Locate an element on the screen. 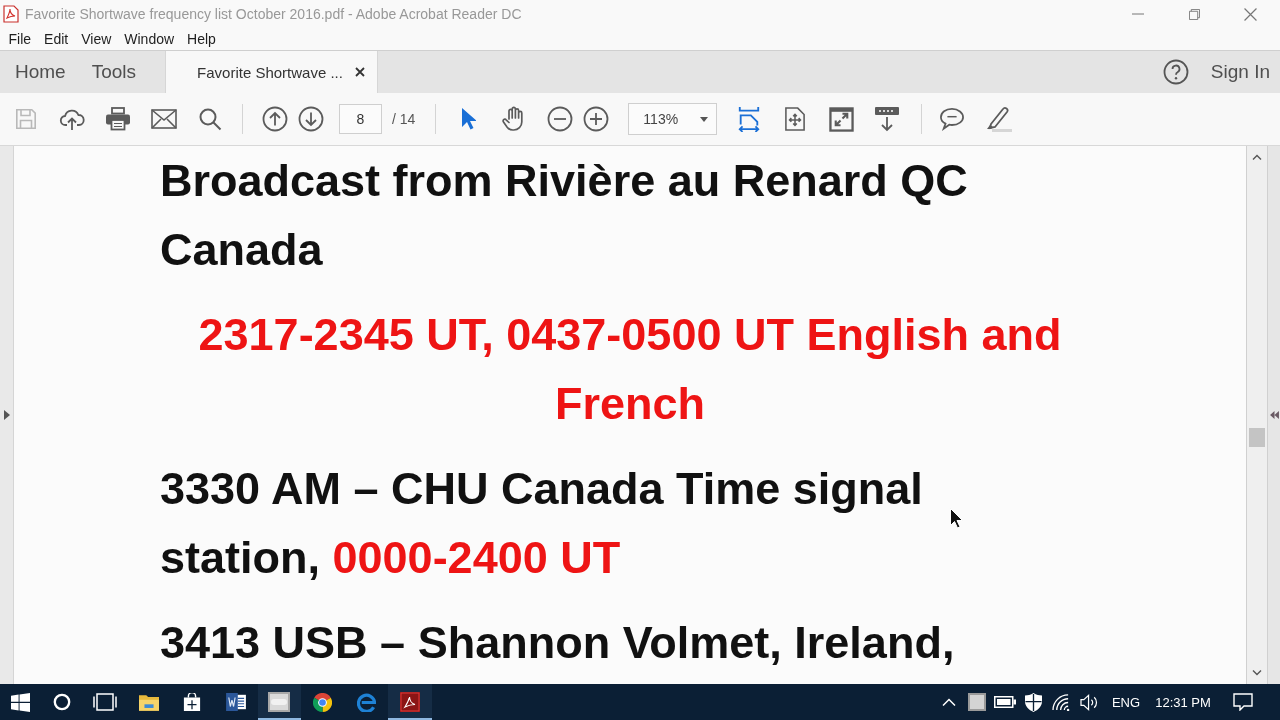  close-icon is located at coordinates (359, 72).